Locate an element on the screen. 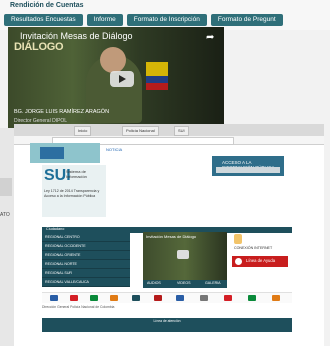 The width and height of the screenshot is (330, 346). play-icon is located at coordinates (122, 79).